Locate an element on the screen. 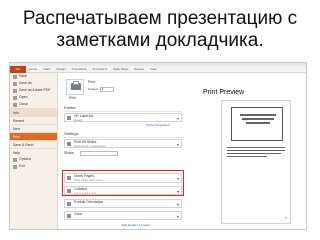  setting-title: Color is located at coordinates (78, 214).